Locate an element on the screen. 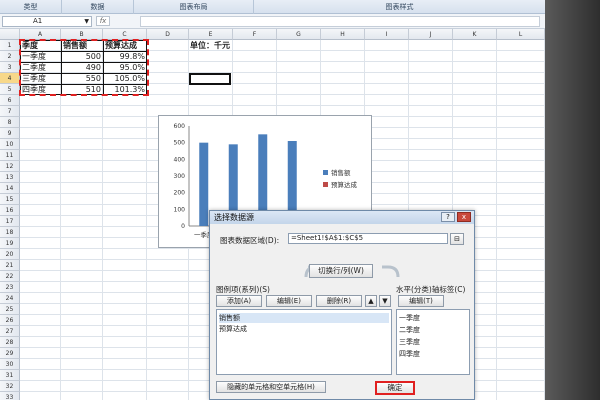 This screenshot has height=400, width=600. axis-item: 三季度 is located at coordinates (409, 342).